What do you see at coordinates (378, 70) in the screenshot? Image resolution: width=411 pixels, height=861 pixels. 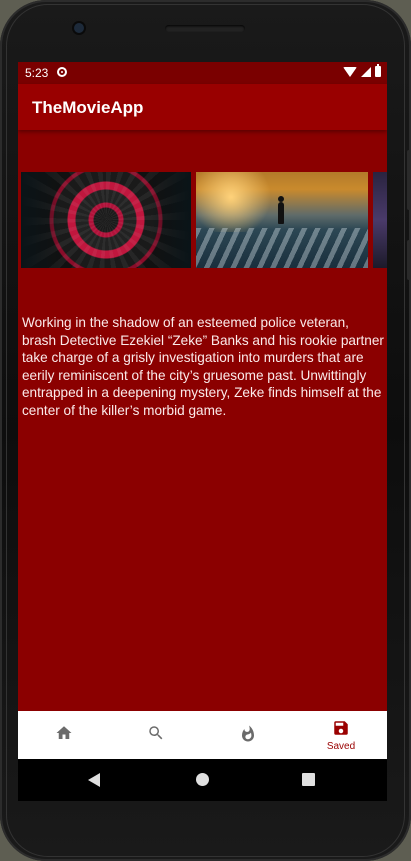 I see `battery-icon` at bounding box center [378, 70].